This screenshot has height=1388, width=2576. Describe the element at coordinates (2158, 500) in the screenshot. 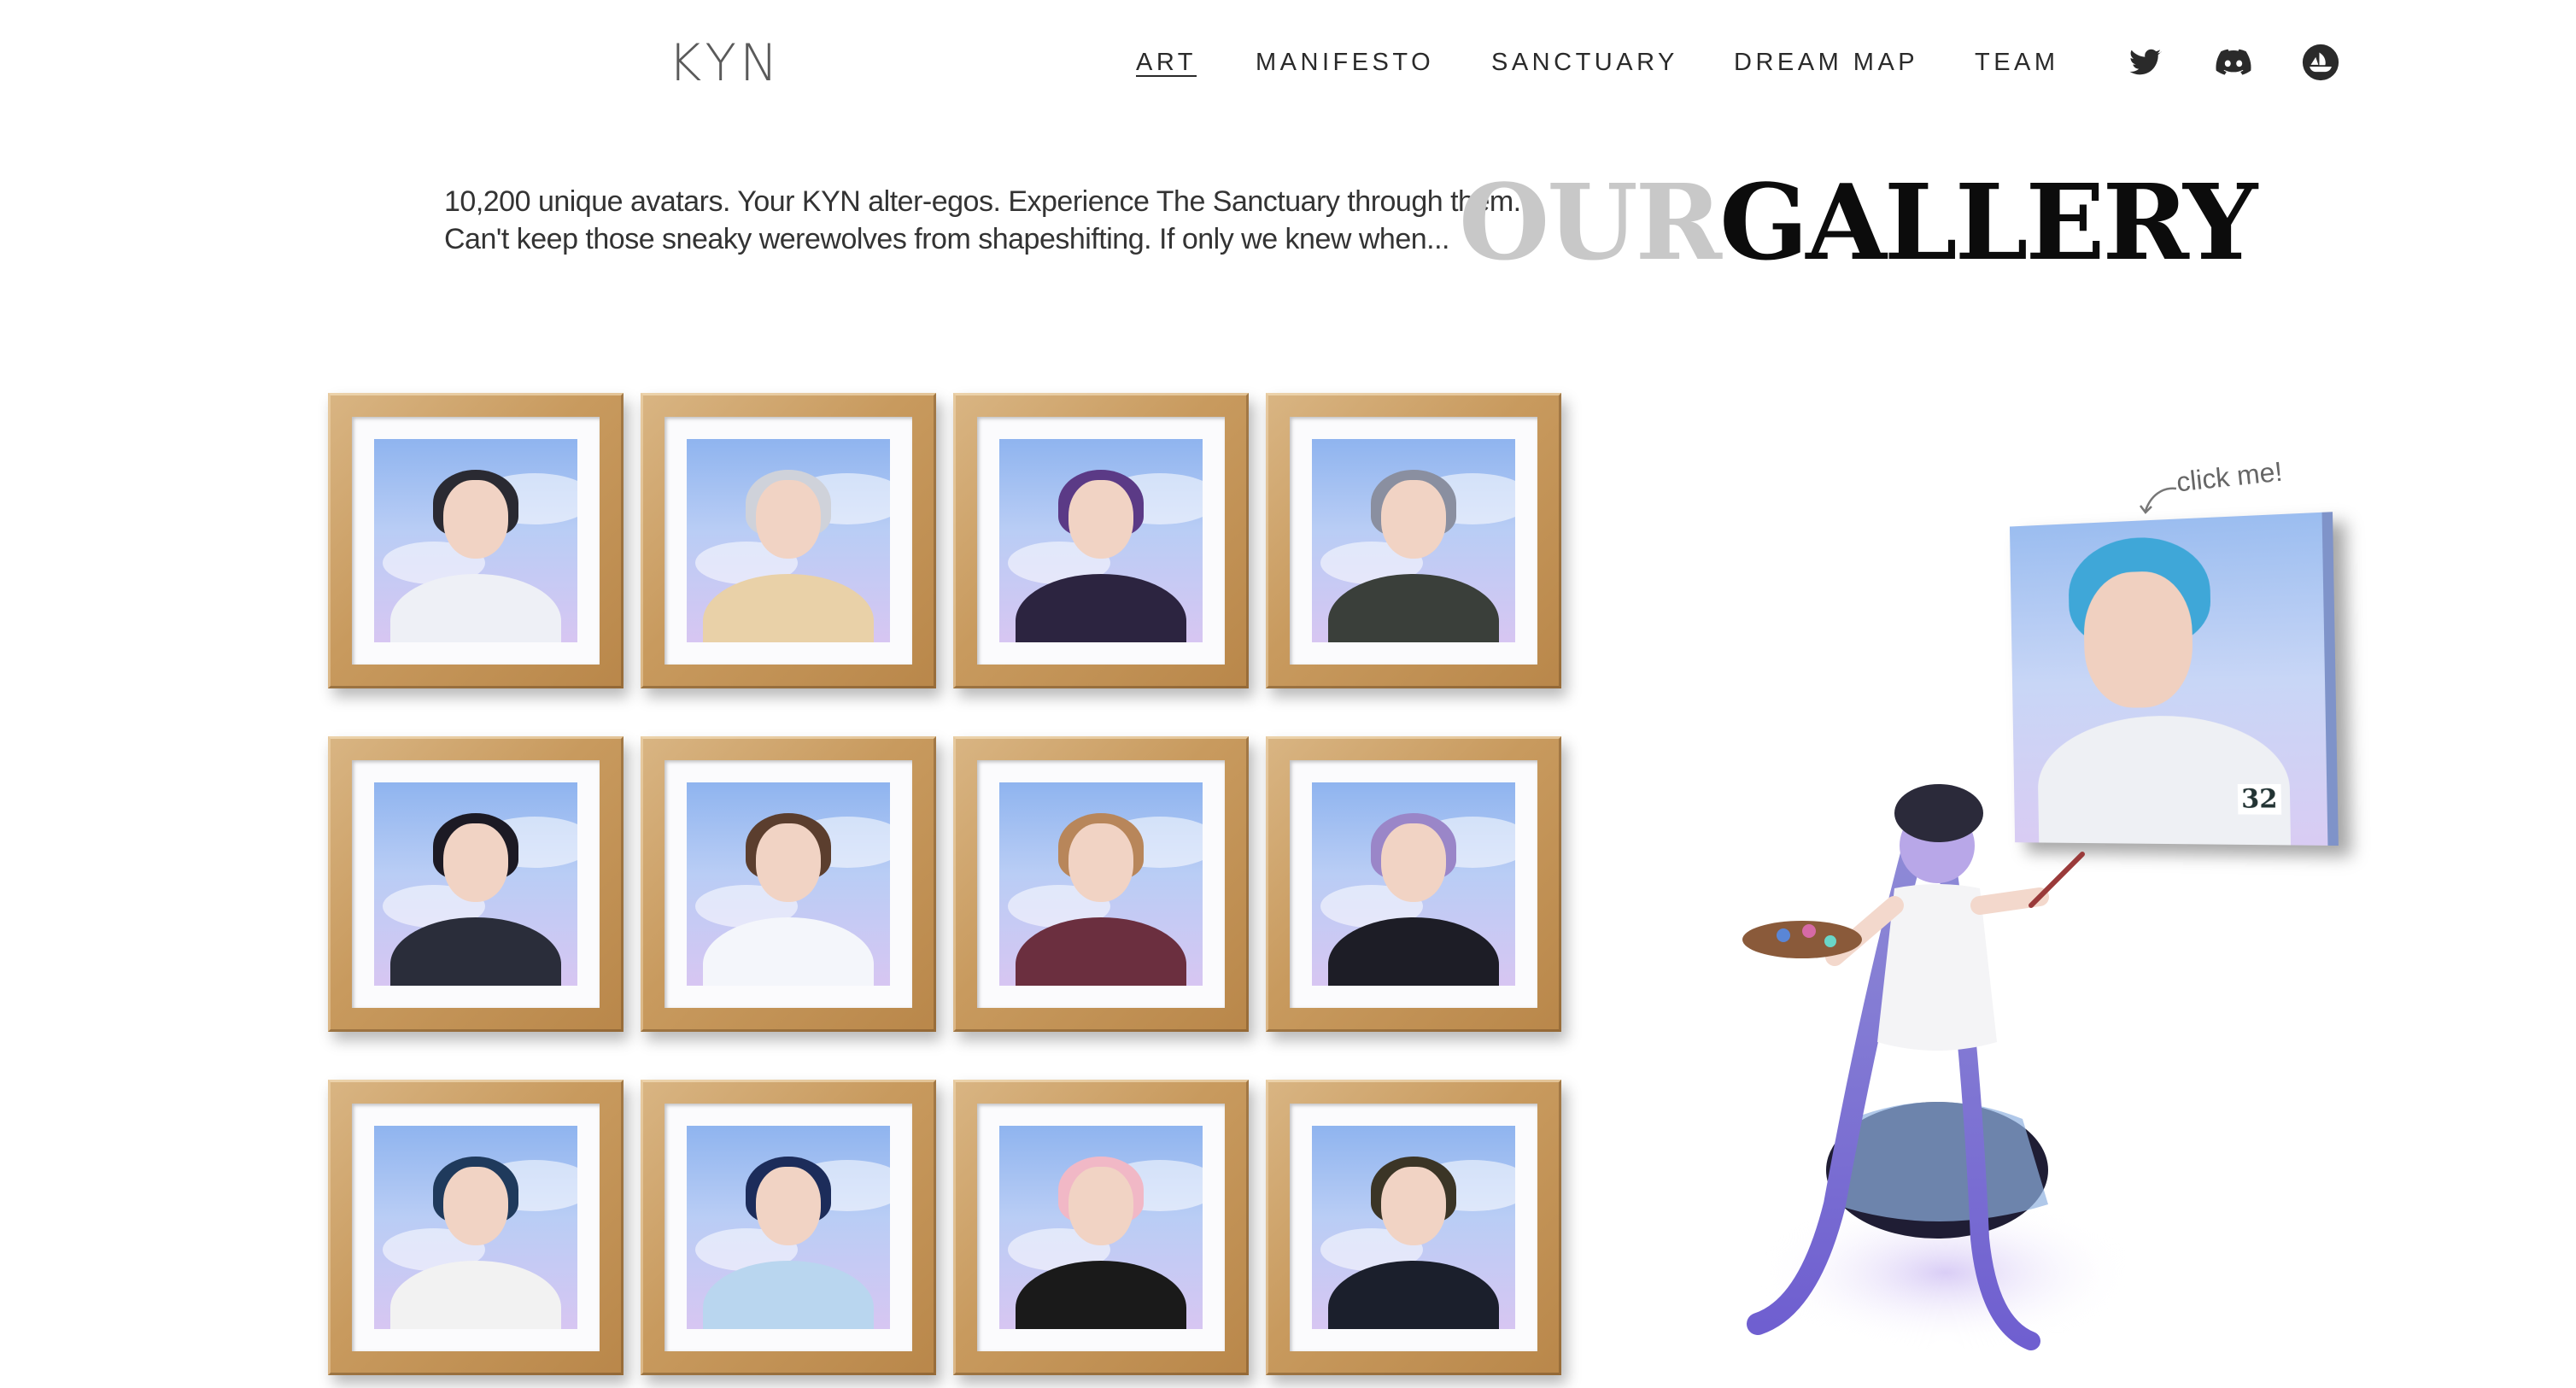

I see `curved-arrow-icon` at that location.